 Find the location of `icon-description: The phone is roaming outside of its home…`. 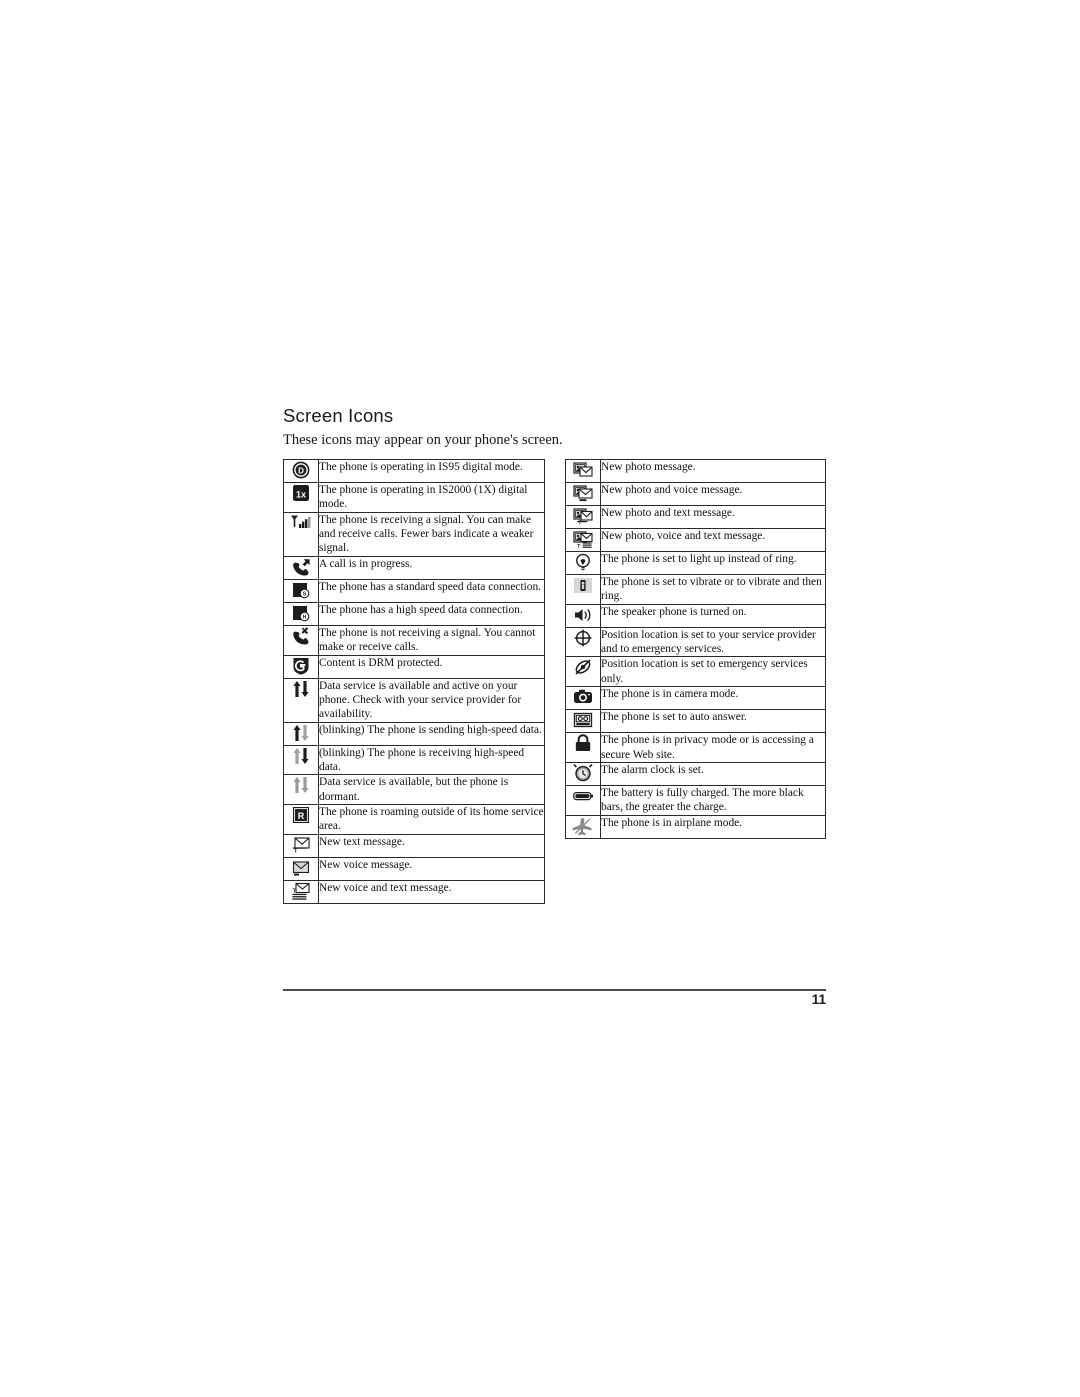

icon-description: The phone is roaming outside of its home… is located at coordinates (431, 819).